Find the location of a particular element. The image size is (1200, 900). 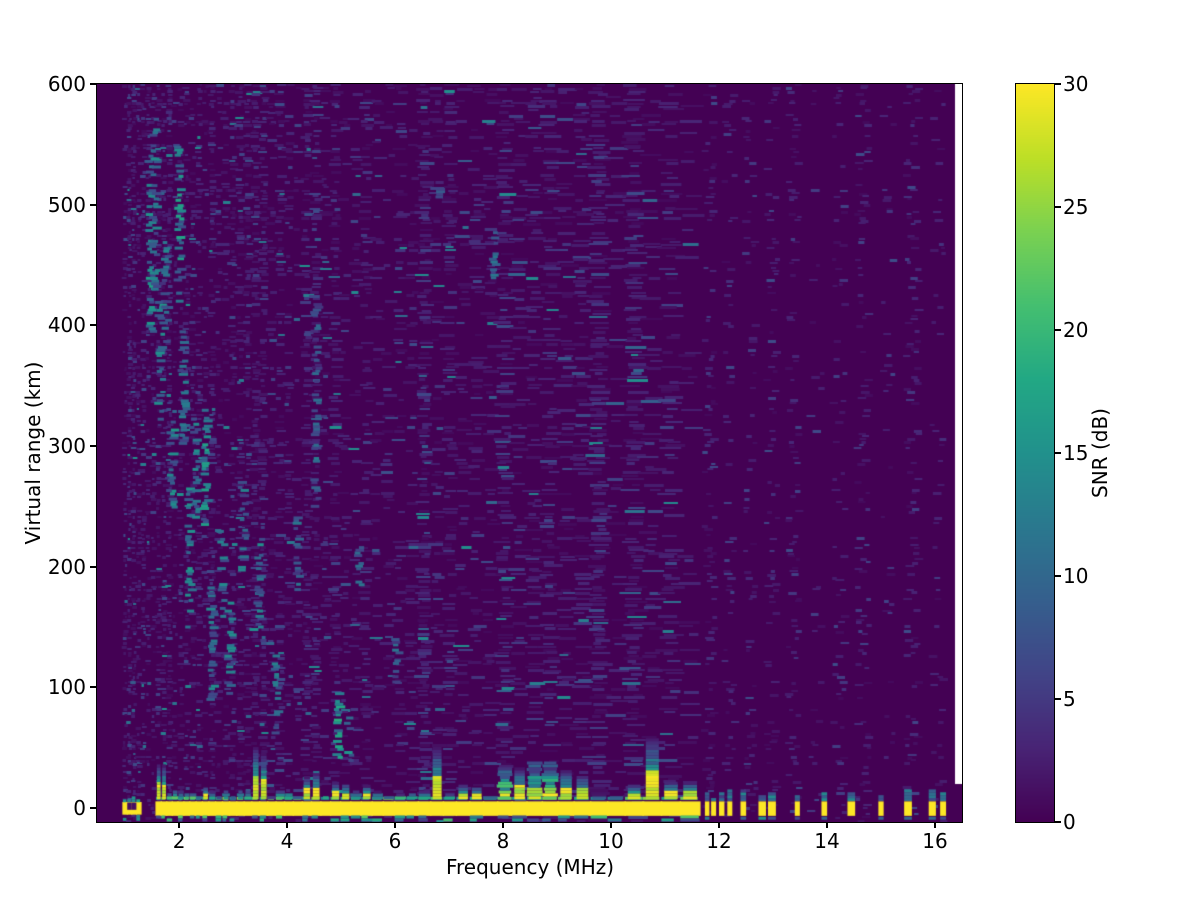

colorbar-canvas is located at coordinates (1035, 453).